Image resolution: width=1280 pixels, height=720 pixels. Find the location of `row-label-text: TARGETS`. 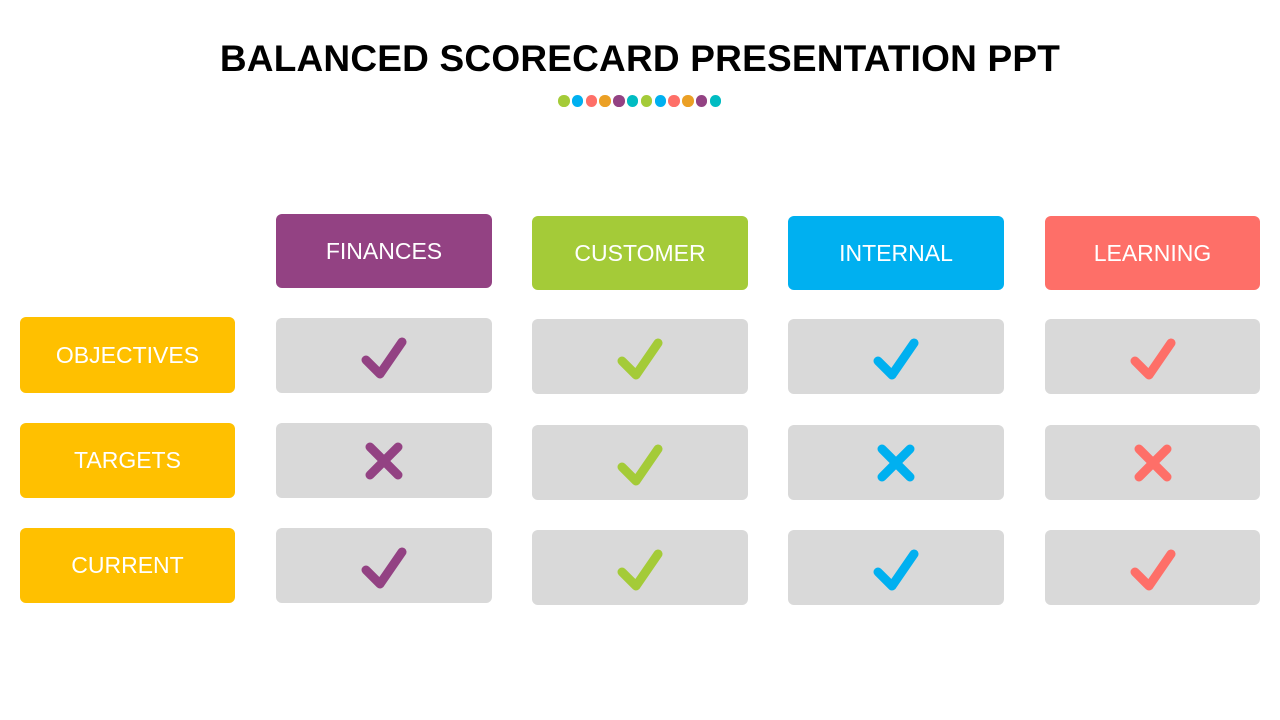

row-label-text: TARGETS is located at coordinates (127, 460).